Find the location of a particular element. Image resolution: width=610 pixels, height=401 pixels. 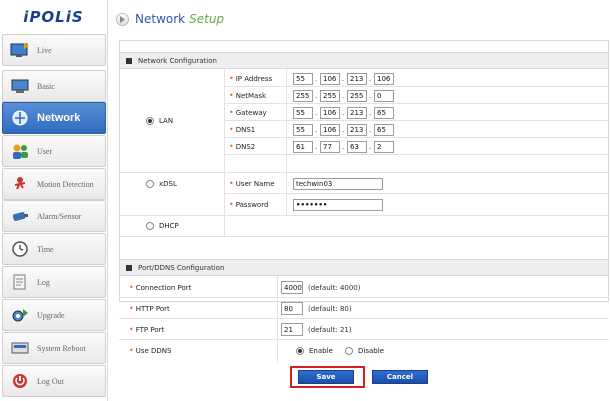

sidebar-item-label: System Reboot is located at coordinates (61, 348).